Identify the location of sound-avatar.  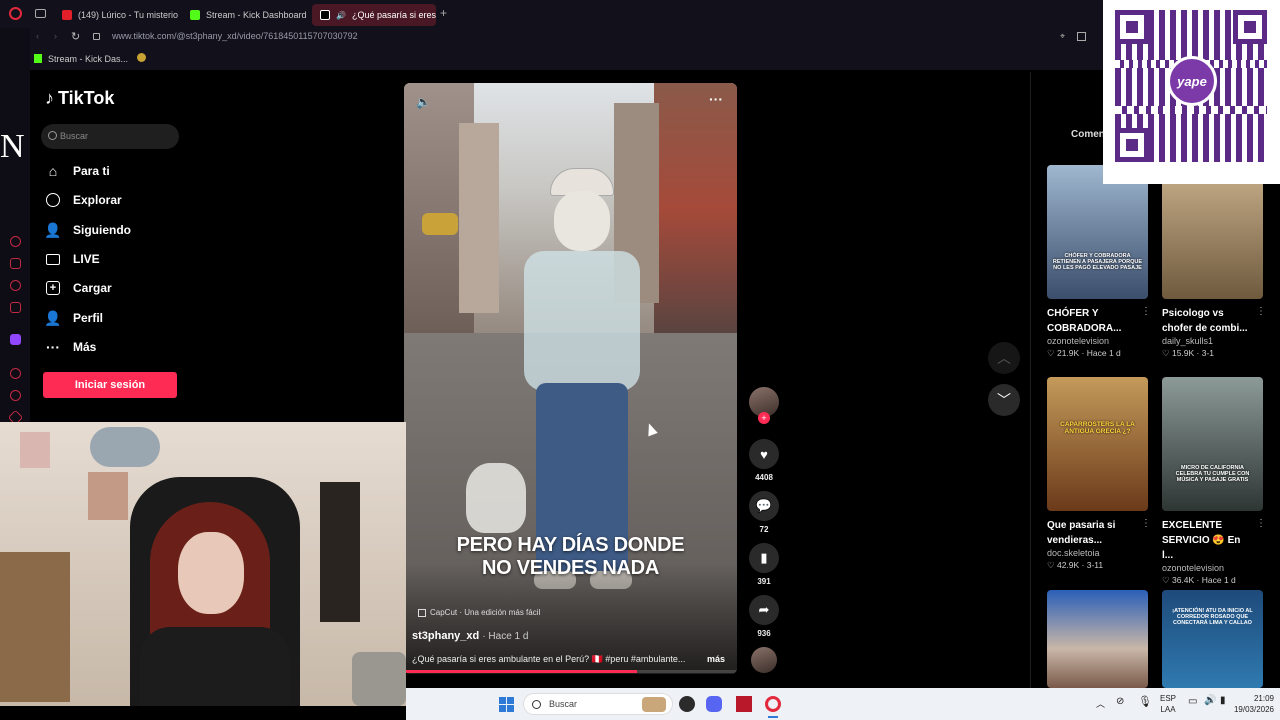
(764, 660).